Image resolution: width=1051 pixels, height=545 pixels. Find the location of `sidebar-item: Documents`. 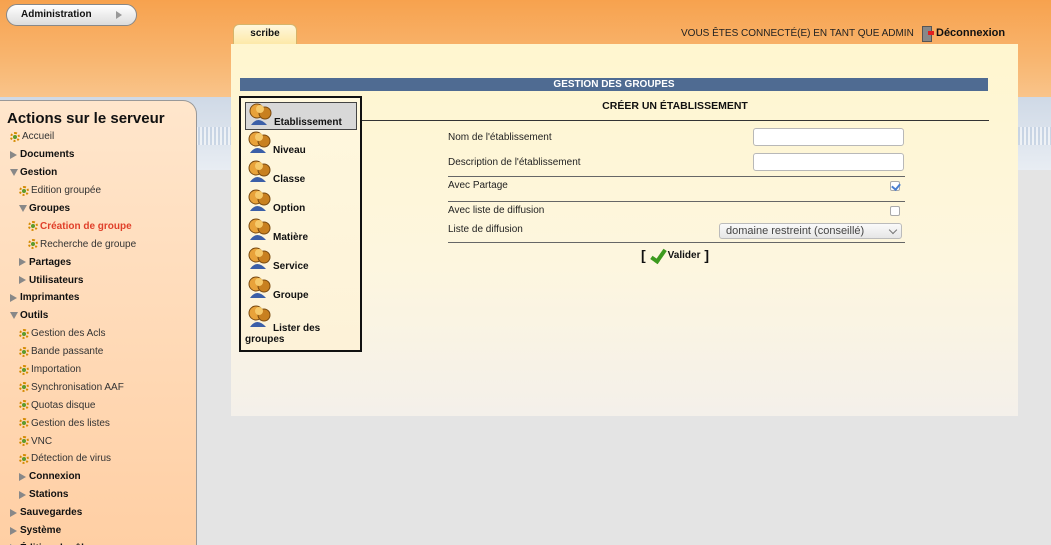

sidebar-item: Documents is located at coordinates (98, 155).